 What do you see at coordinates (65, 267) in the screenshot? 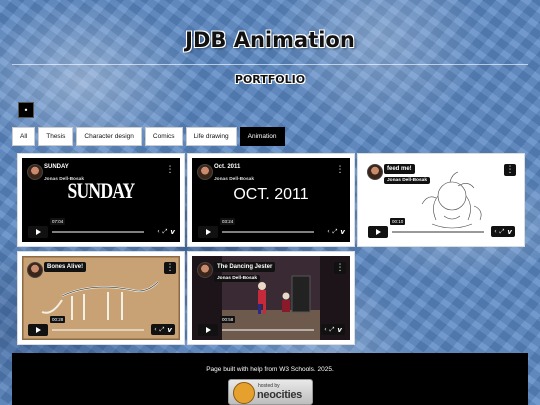
I see `video-title: Bones Alive!` at bounding box center [65, 267].